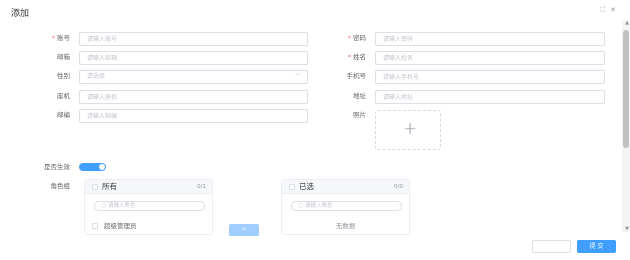 The image size is (630, 260). What do you see at coordinates (356, 57) in the screenshot?
I see `name-label: * 姓名` at bounding box center [356, 57].